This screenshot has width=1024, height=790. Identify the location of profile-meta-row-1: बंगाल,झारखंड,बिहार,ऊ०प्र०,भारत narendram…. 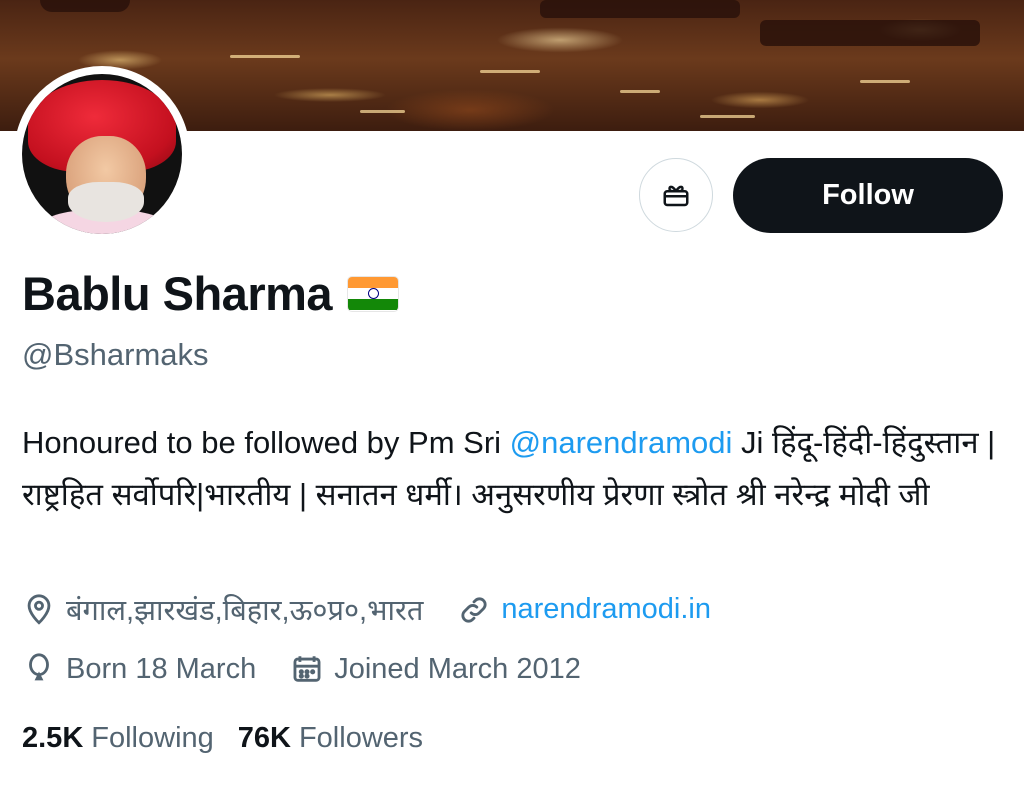
(383, 609).